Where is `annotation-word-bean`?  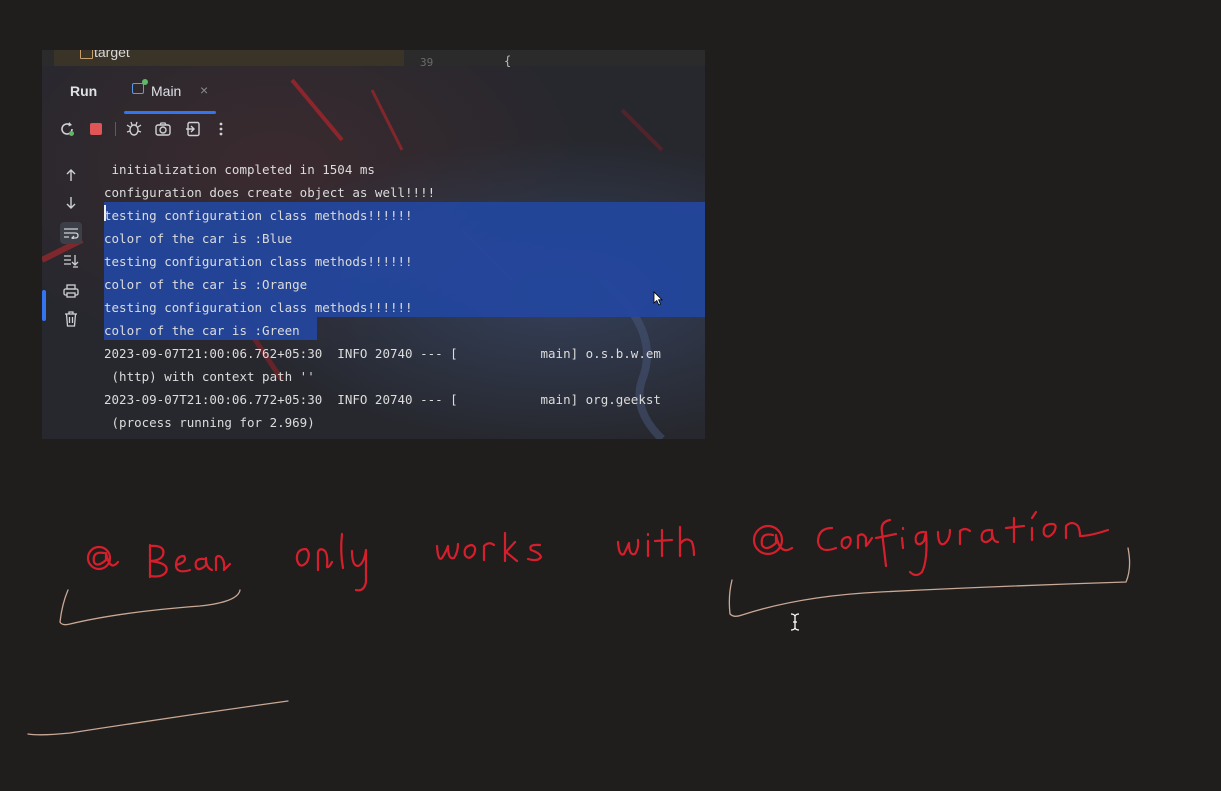
annotation-word-bean is located at coordinates (159, 561).